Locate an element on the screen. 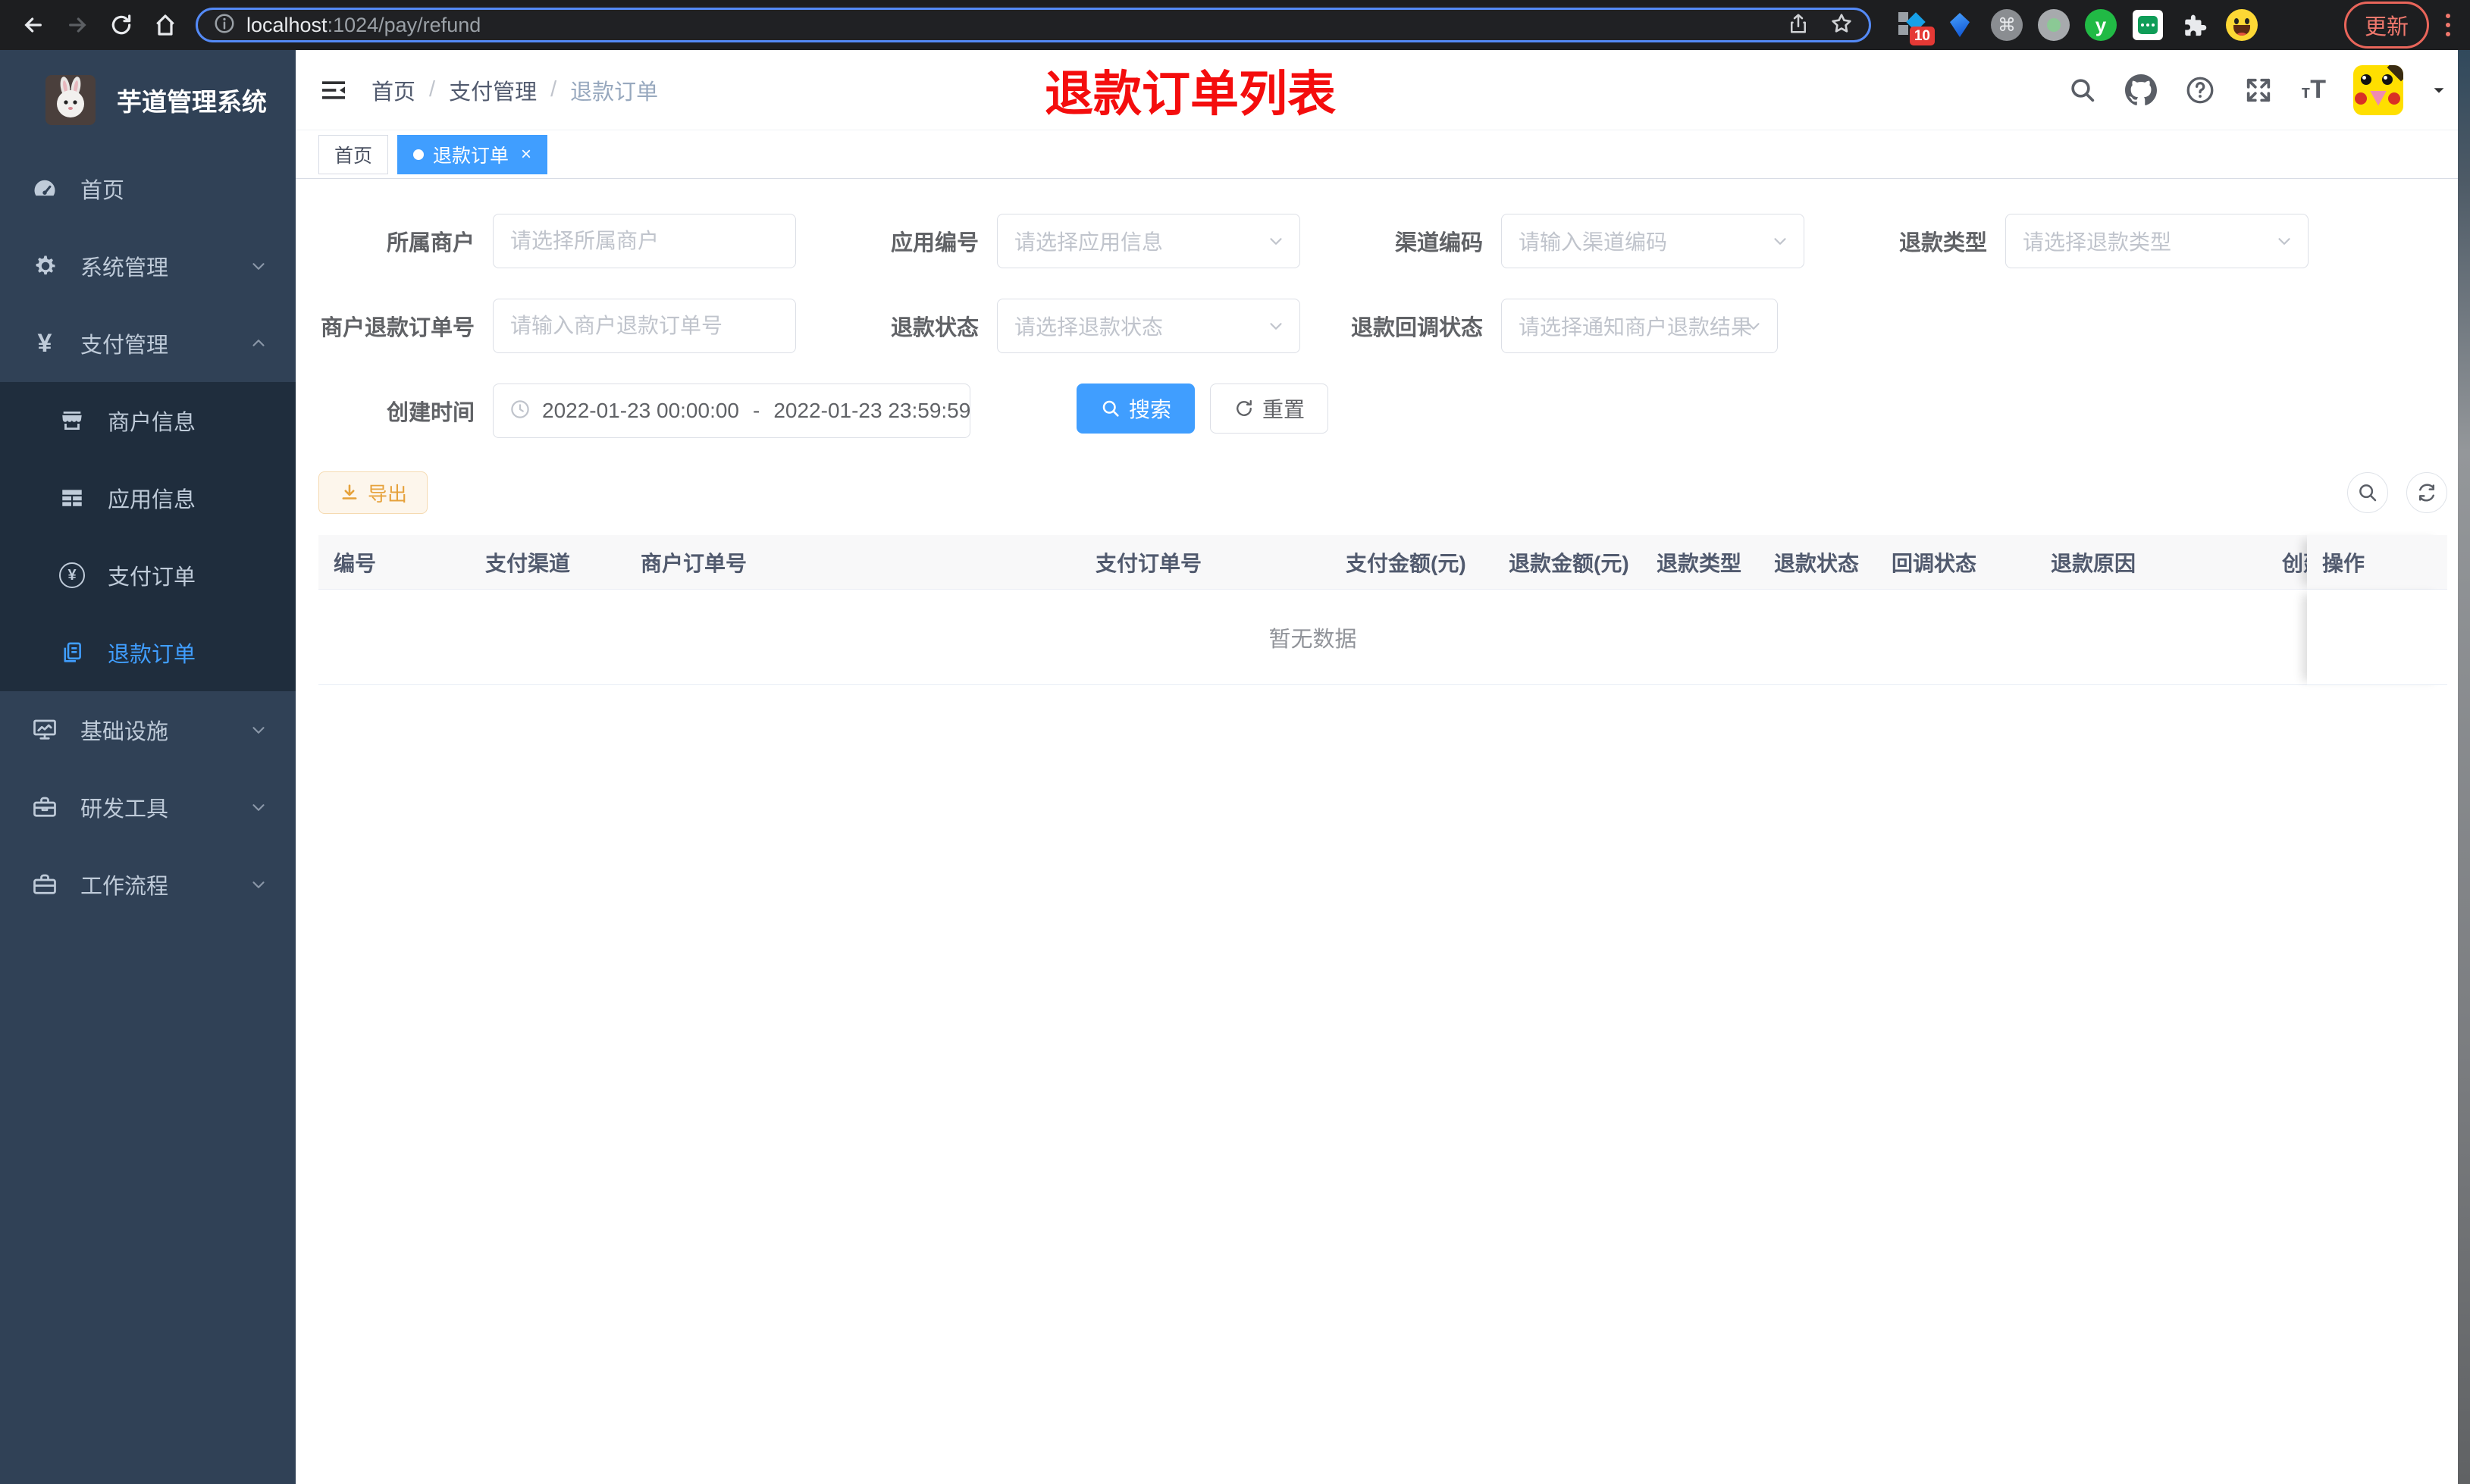 The width and height of the screenshot is (2470, 1484). refund-status-label: 退款状态 is located at coordinates (934, 328).